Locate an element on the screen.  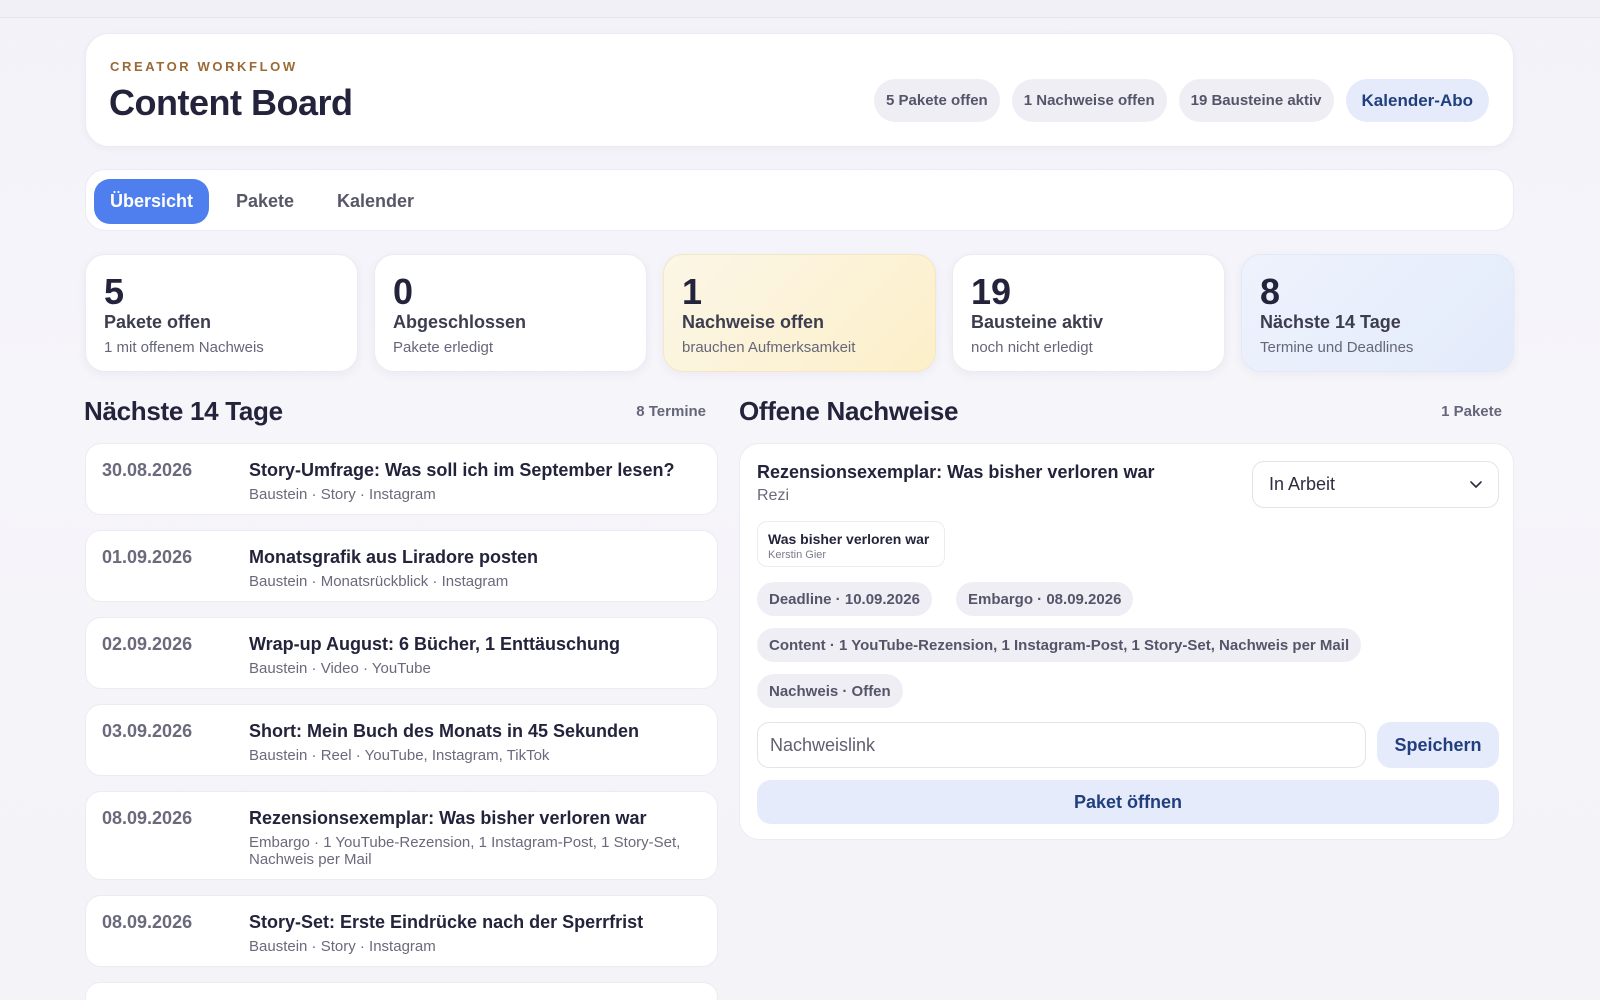
stat-value: 5 is located at coordinates (114, 291).